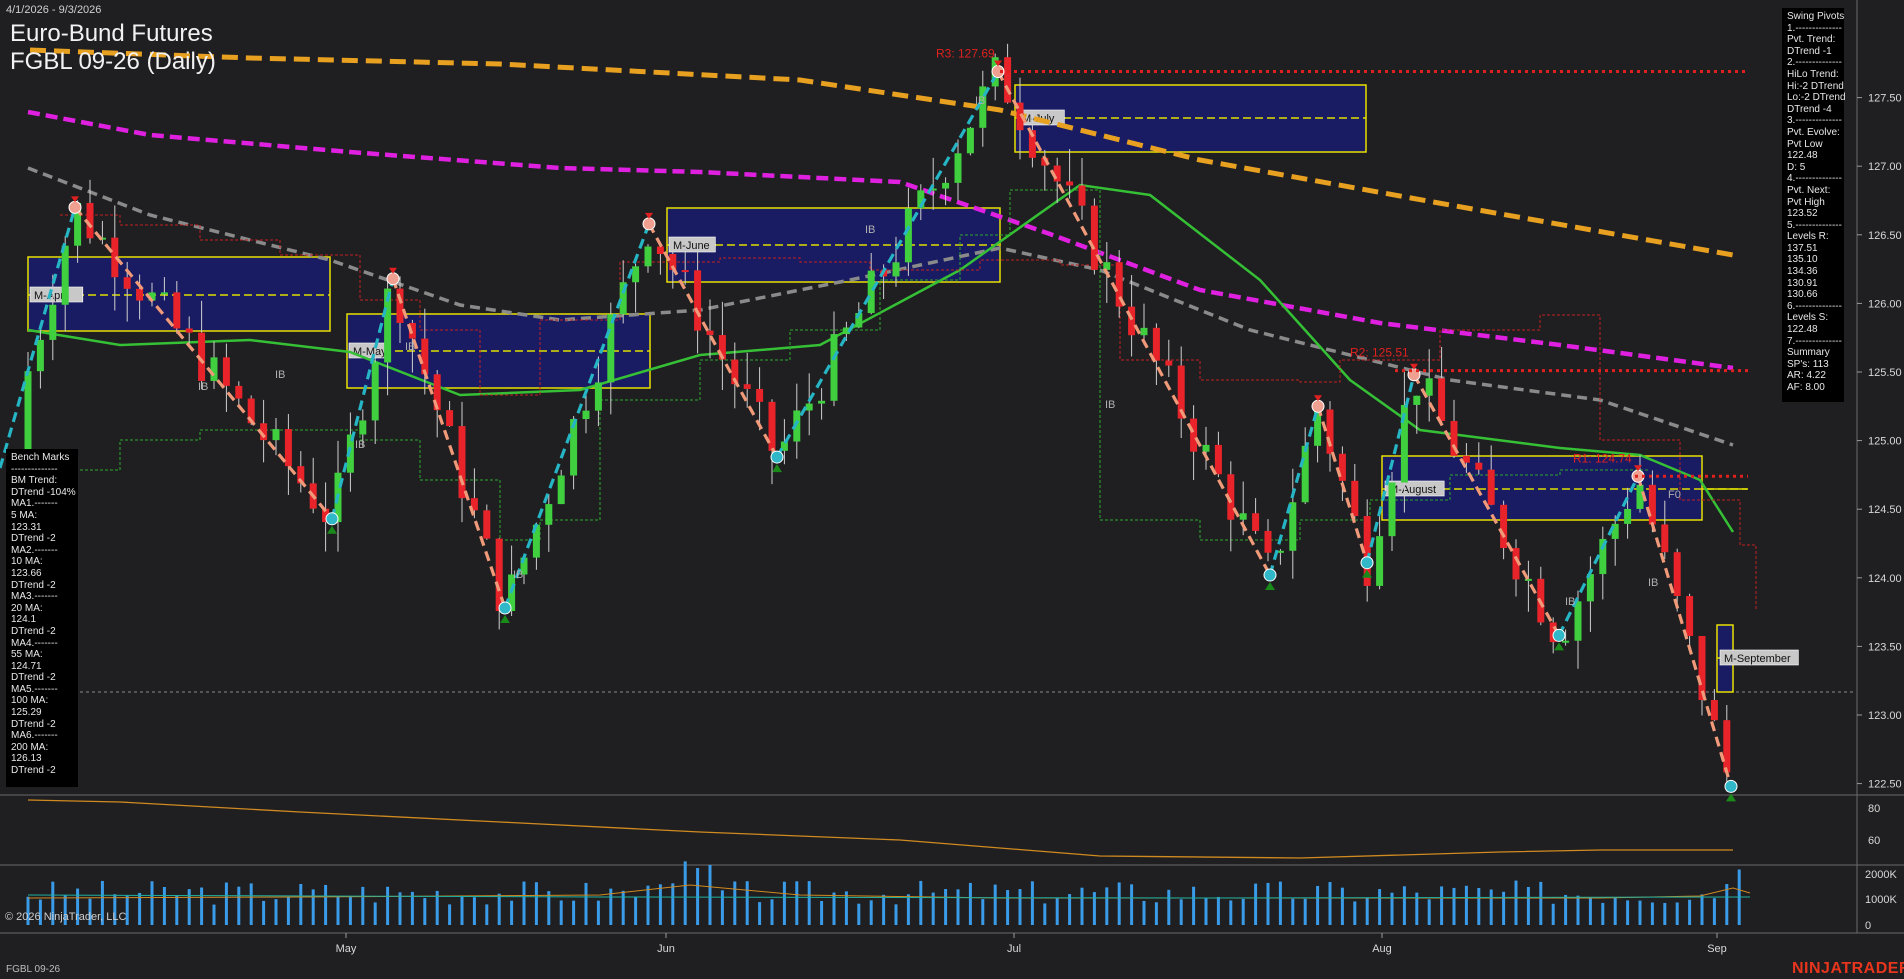  What do you see at coordinates (1885, 236) in the screenshot?
I see `price-tick-label: 126.50` at bounding box center [1885, 236].